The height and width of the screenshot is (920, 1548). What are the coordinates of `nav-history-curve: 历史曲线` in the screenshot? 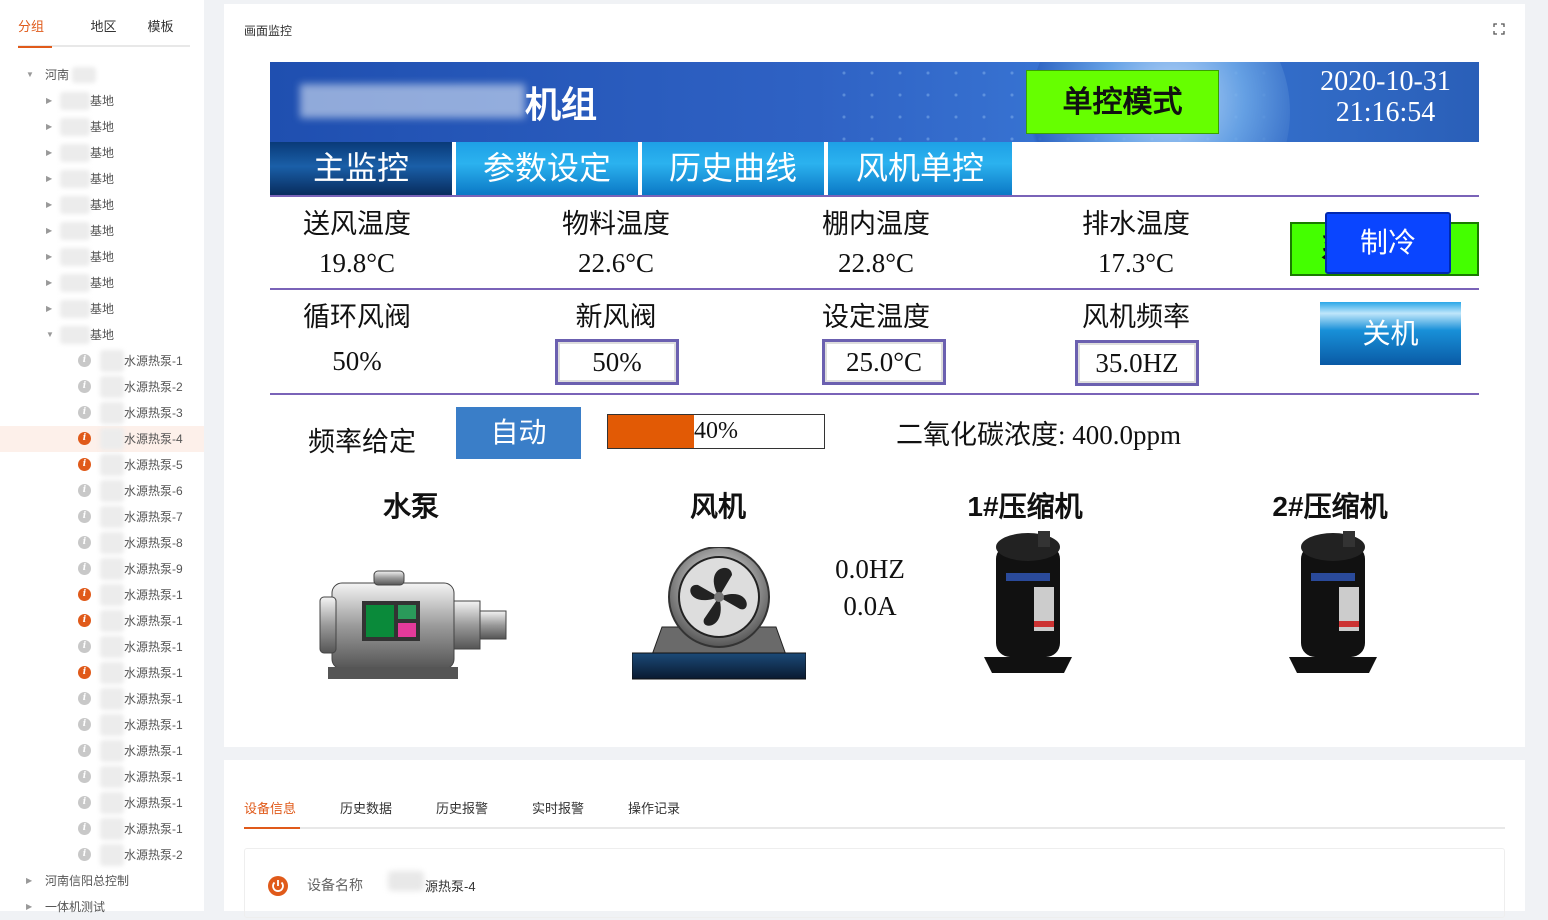 It's located at (734, 169).